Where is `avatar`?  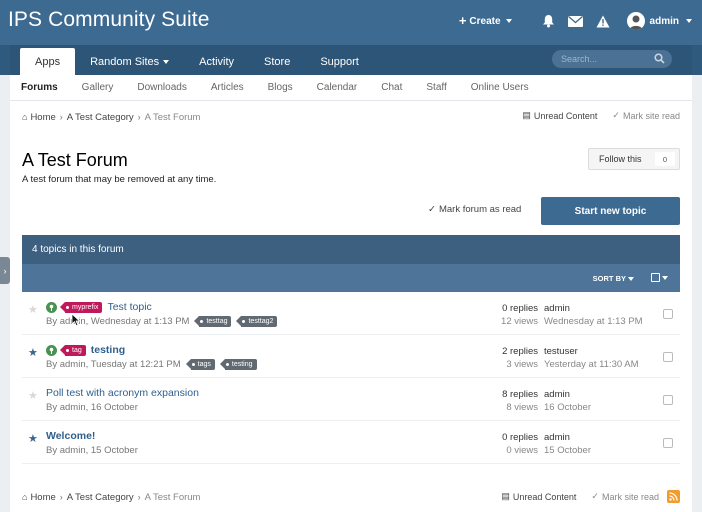
avatar is located at coordinates (635, 21).